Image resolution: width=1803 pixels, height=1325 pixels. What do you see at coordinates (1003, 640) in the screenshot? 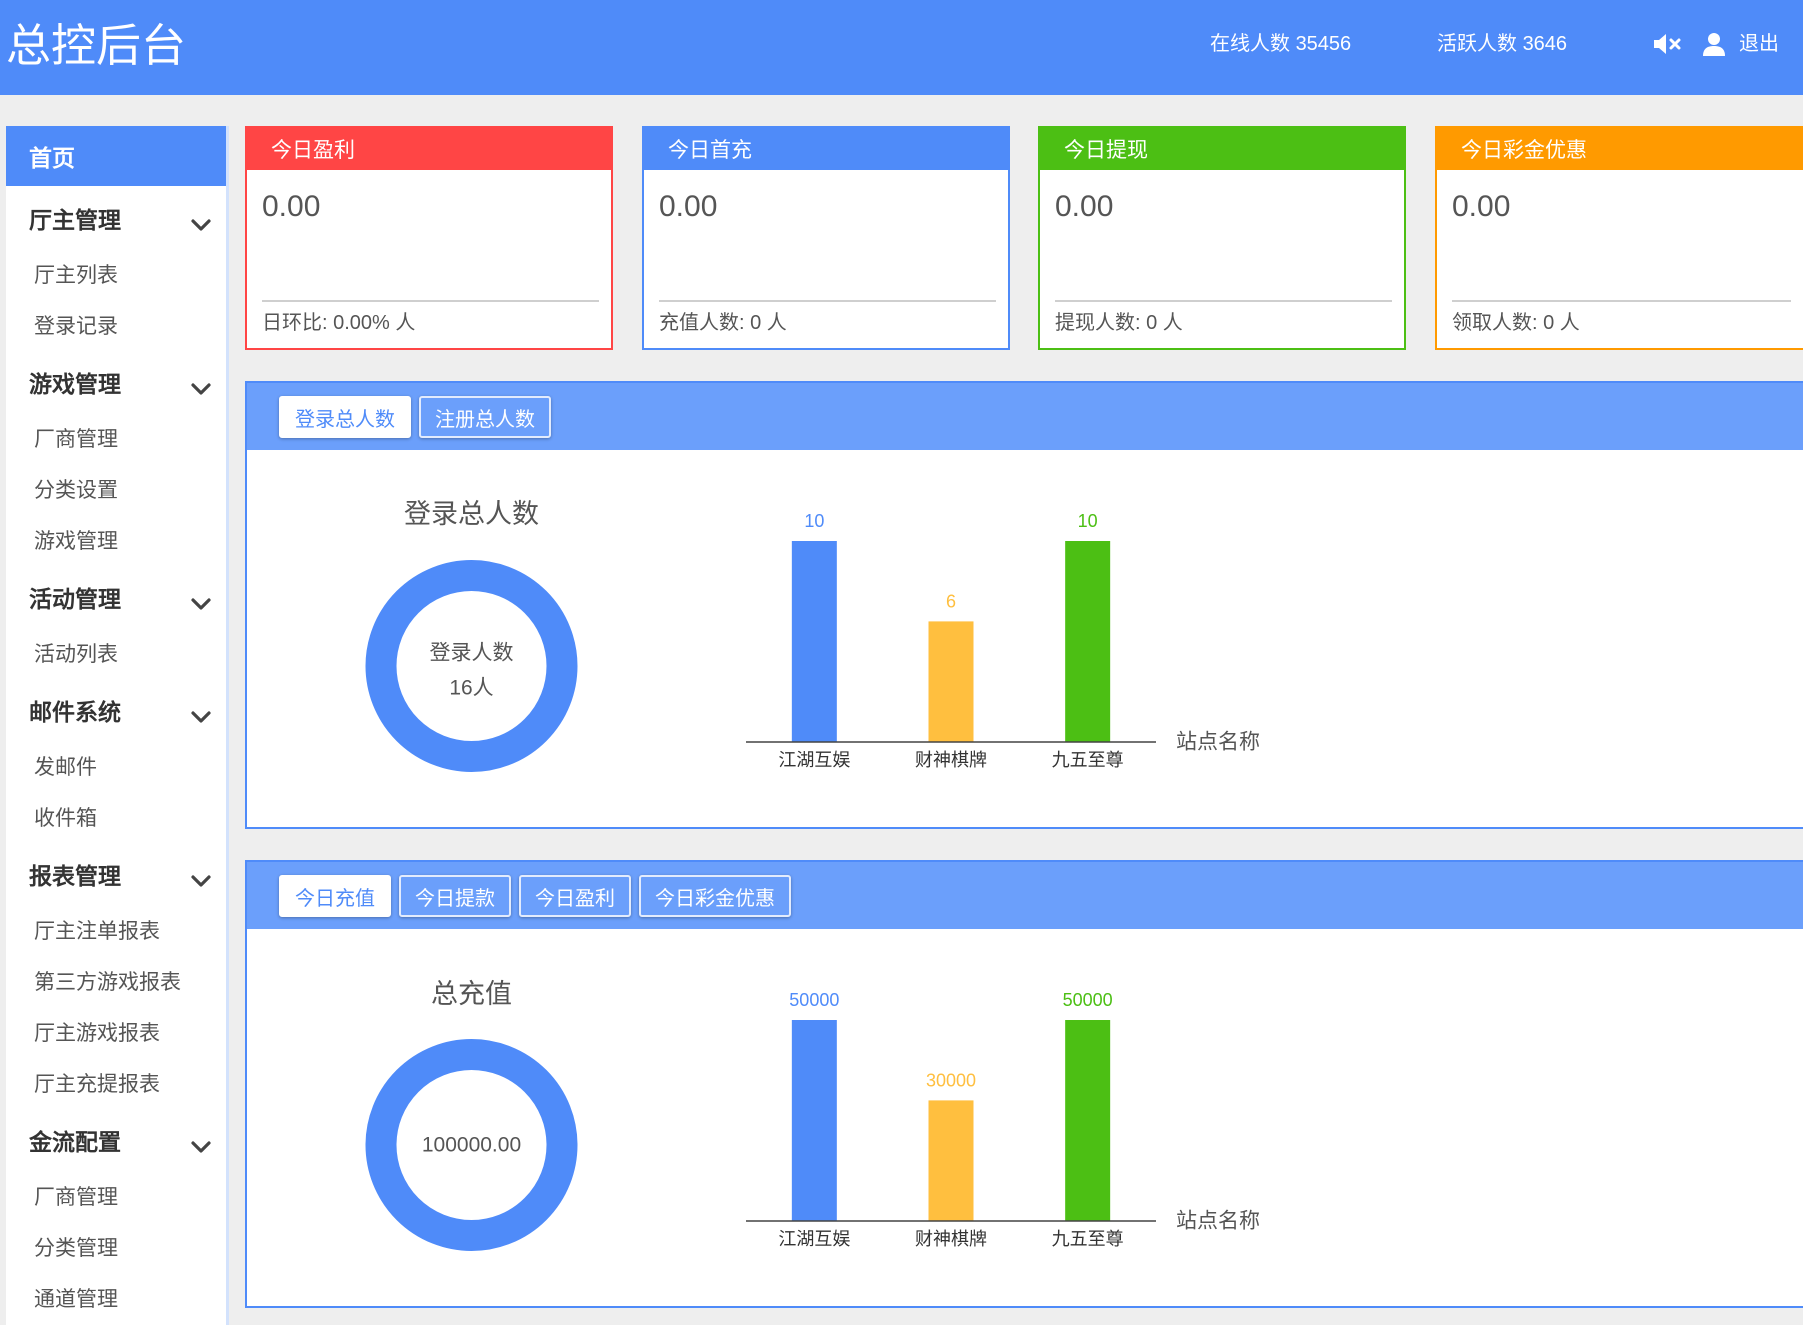
I see `login-bar-chart: 10 6 10 江湖互娱 财神棋牌 九五至尊 站点名称` at bounding box center [1003, 640].